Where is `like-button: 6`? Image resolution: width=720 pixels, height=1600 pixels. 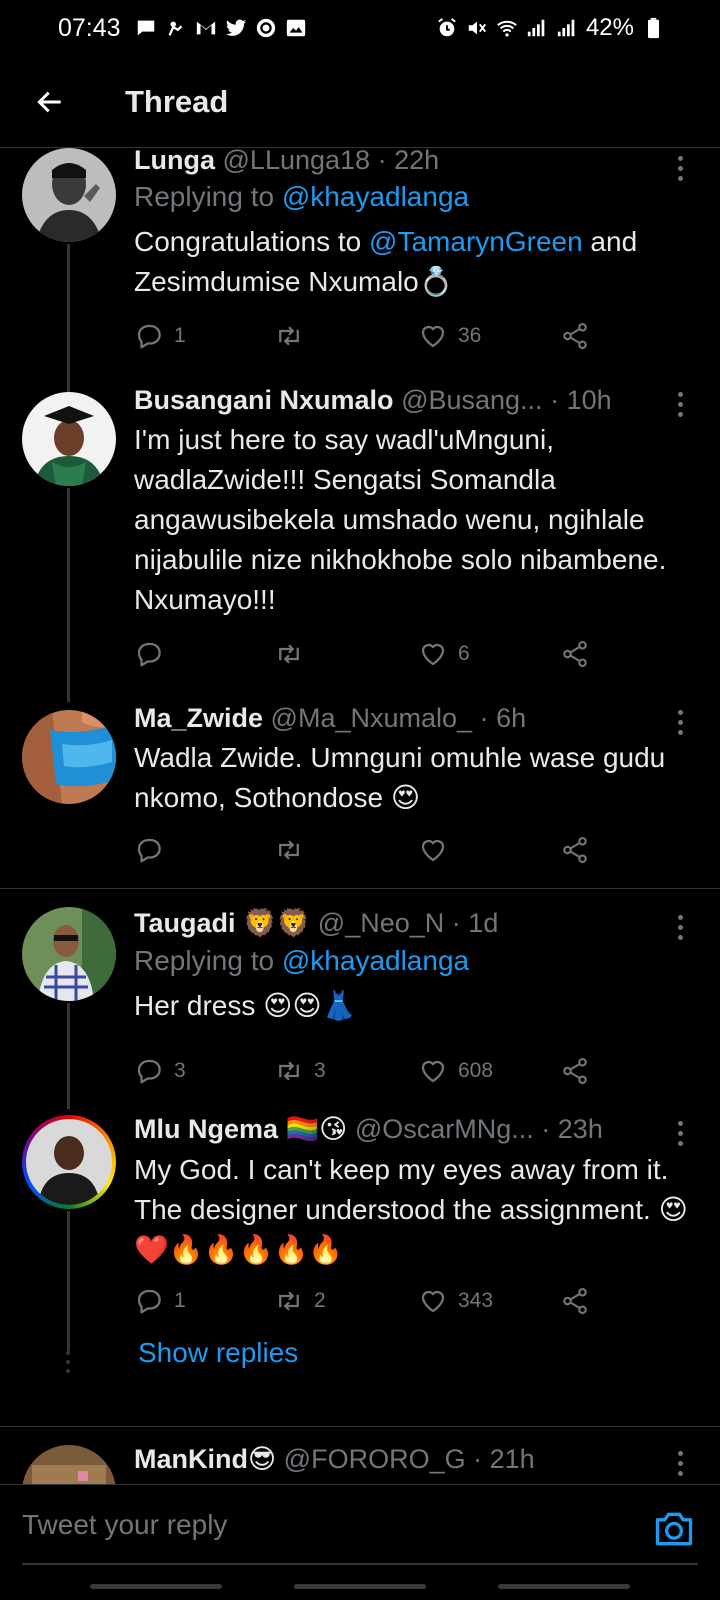
like-button: 6 is located at coordinates (444, 654).